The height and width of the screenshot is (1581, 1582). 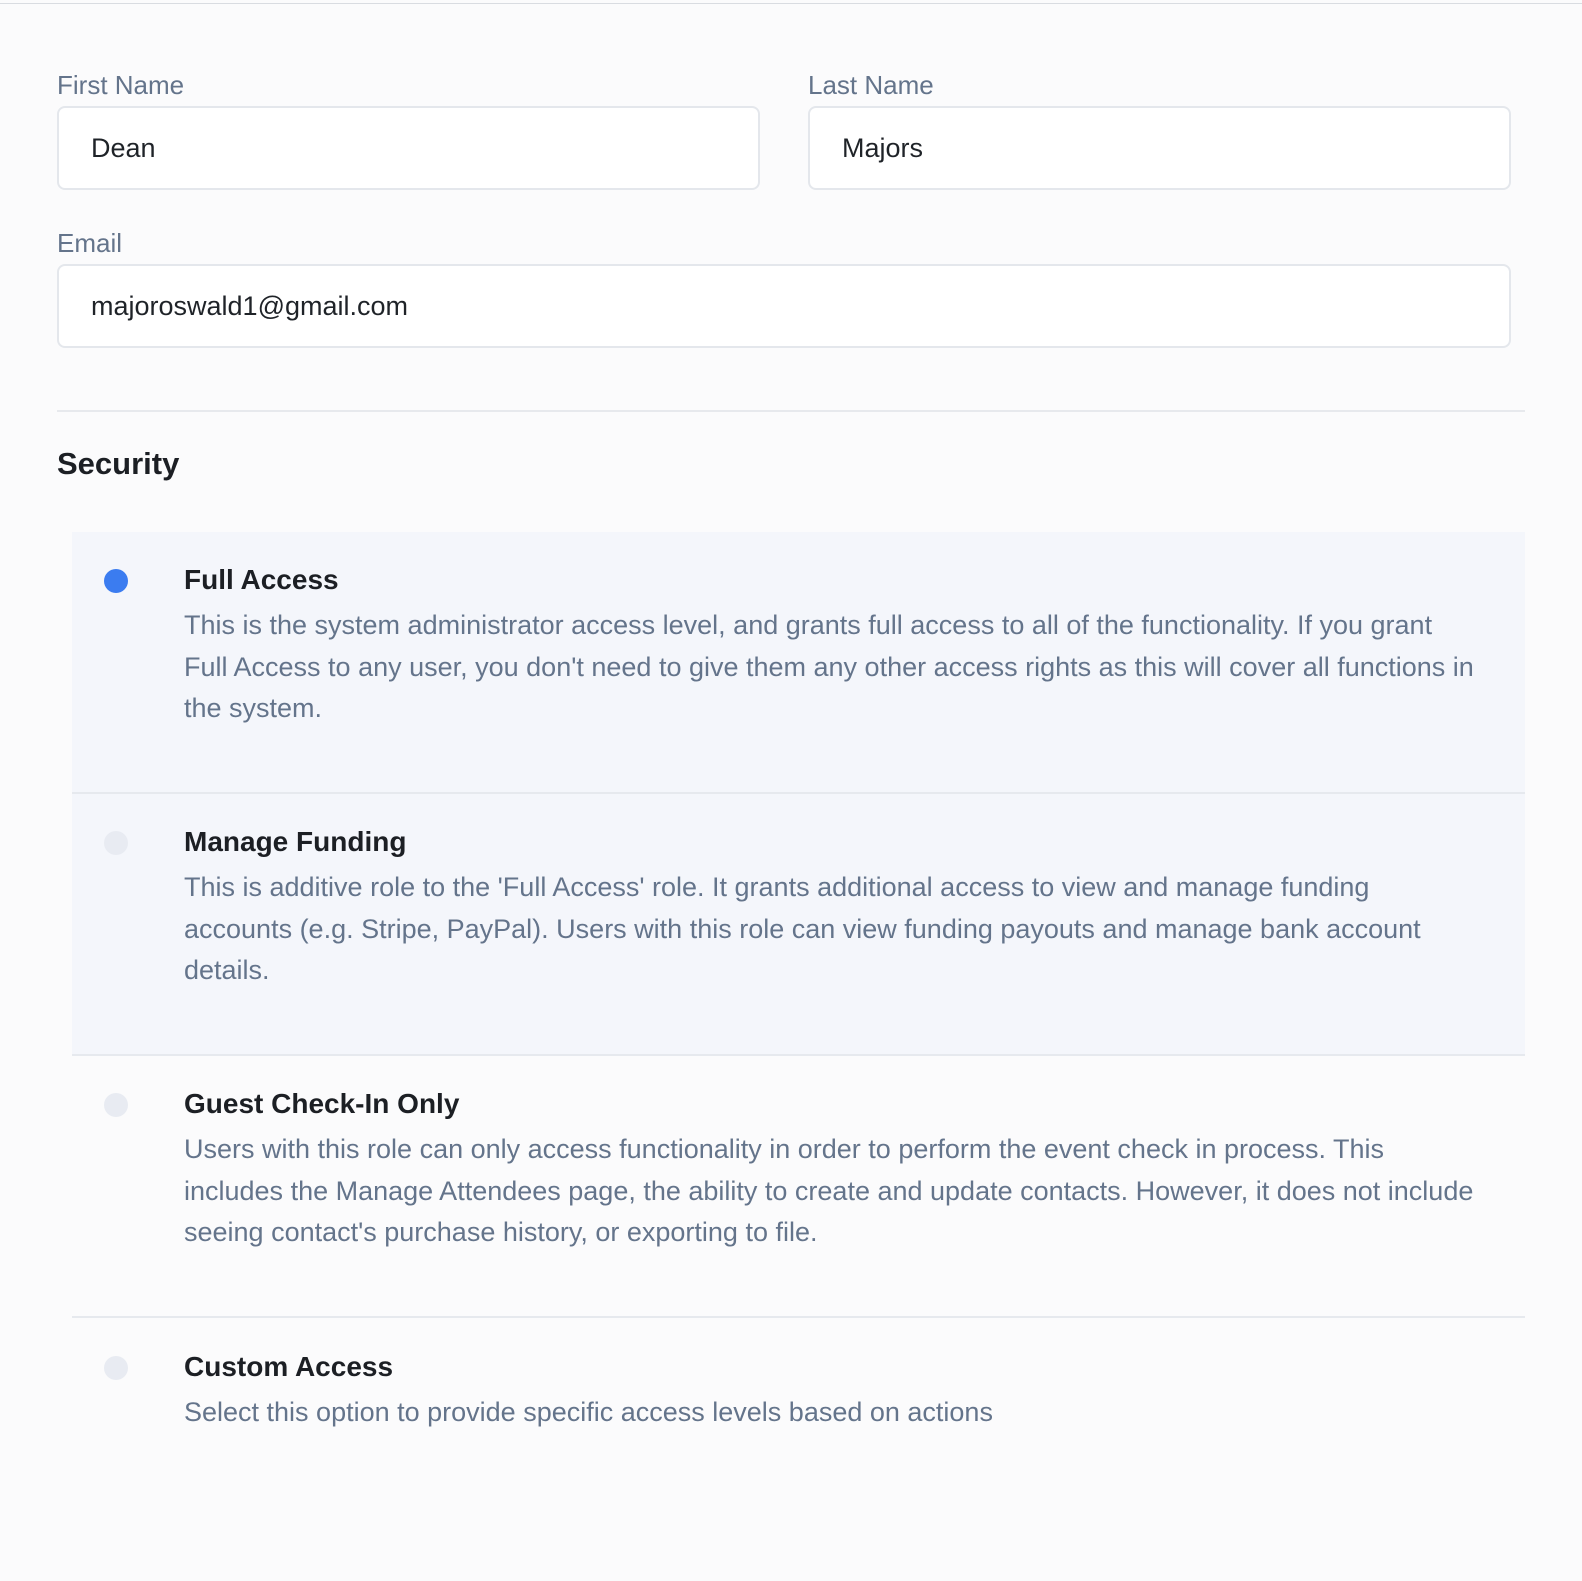 I want to click on email-input, so click(x=784, y=306).